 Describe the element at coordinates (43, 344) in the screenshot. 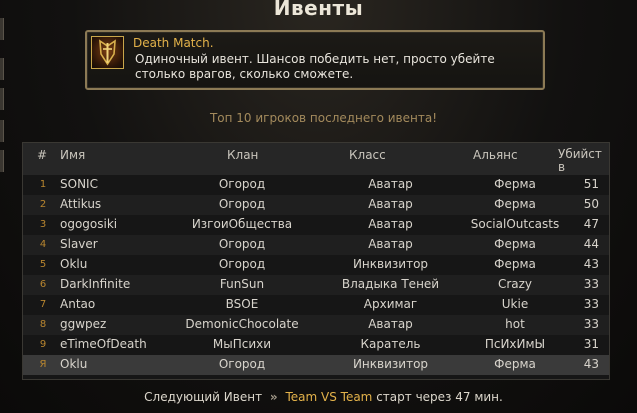

I see `rank-cell: 9` at that location.